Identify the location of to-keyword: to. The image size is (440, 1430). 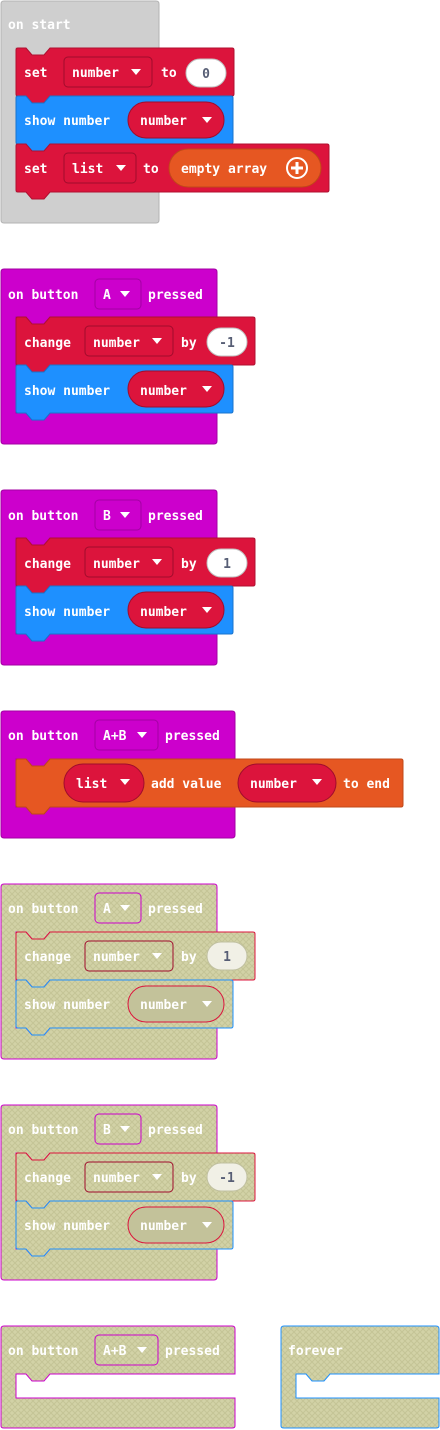
(151, 169).